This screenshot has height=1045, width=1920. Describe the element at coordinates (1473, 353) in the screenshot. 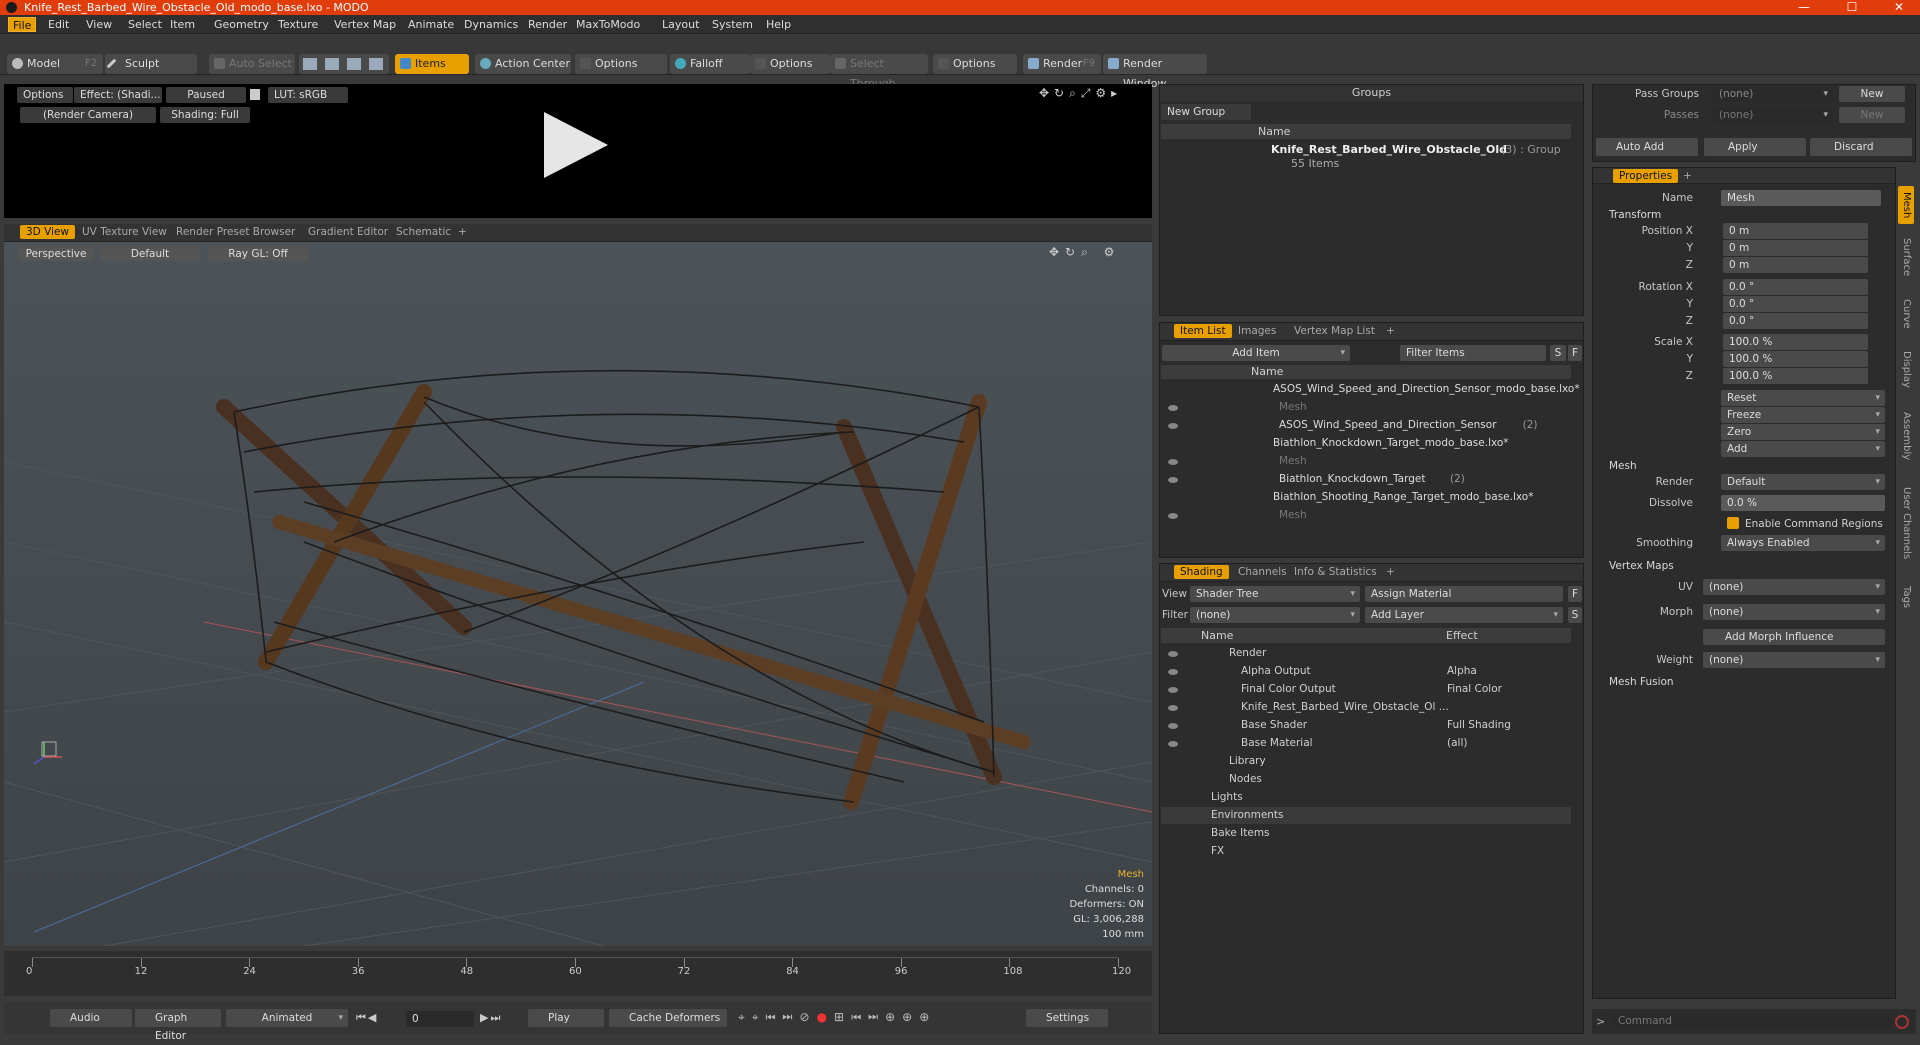

I see `filter-items-input: Filter Items` at that location.